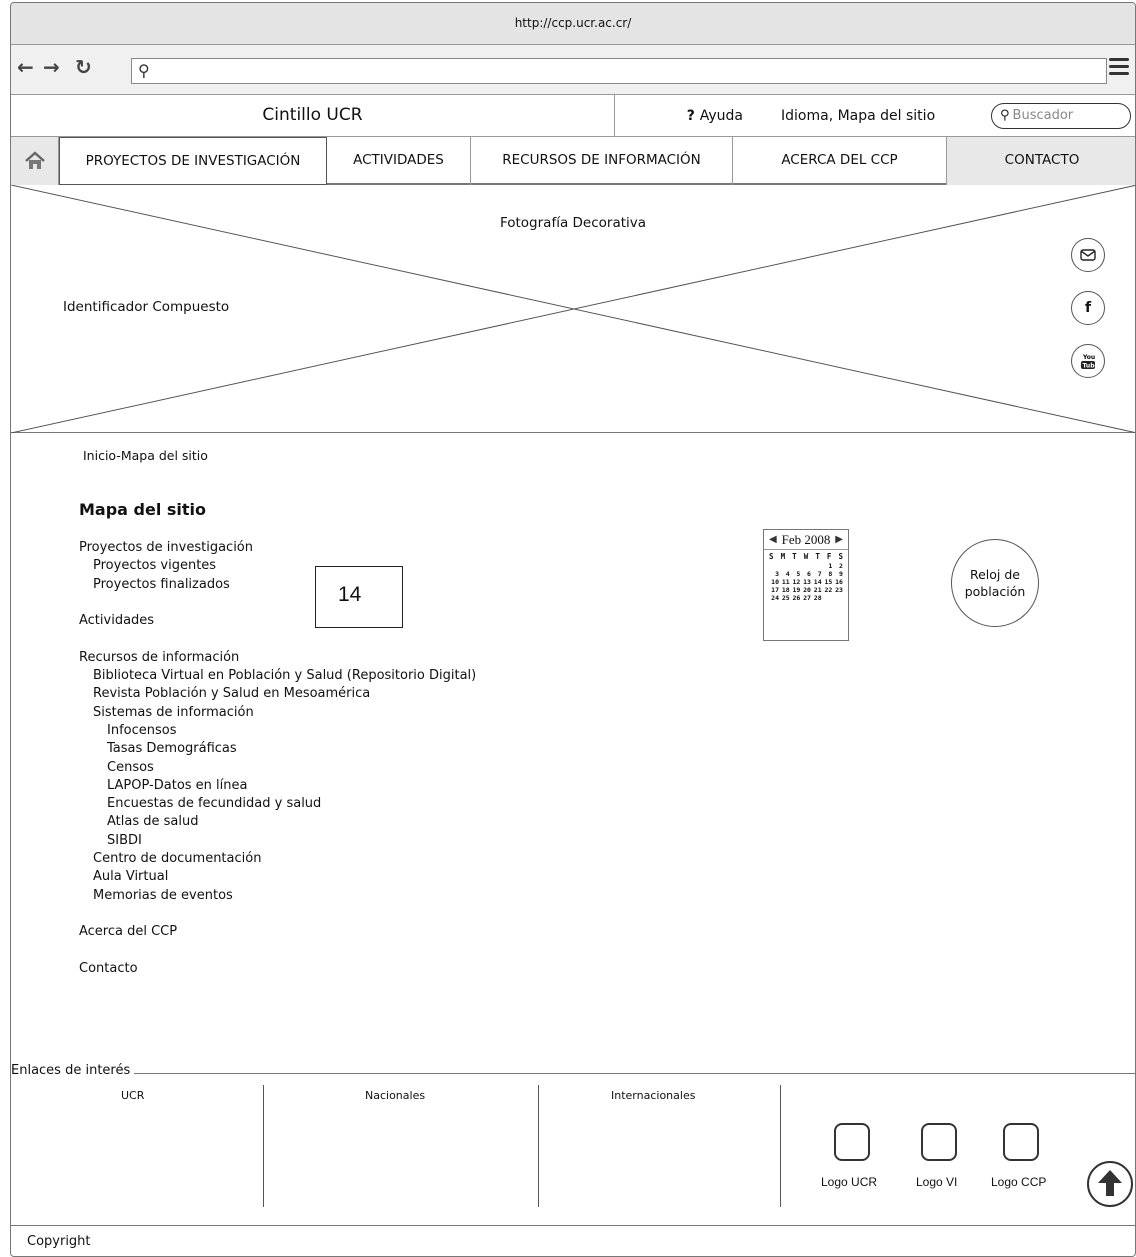 The image size is (1136, 1257). I want to click on population-clock: Reloj de población, so click(995, 583).